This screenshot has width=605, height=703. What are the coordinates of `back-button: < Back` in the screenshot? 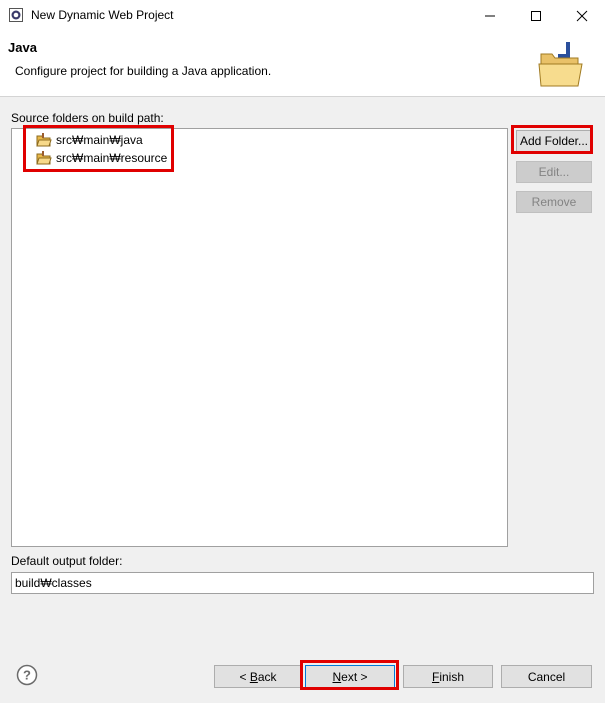 It's located at (258, 676).